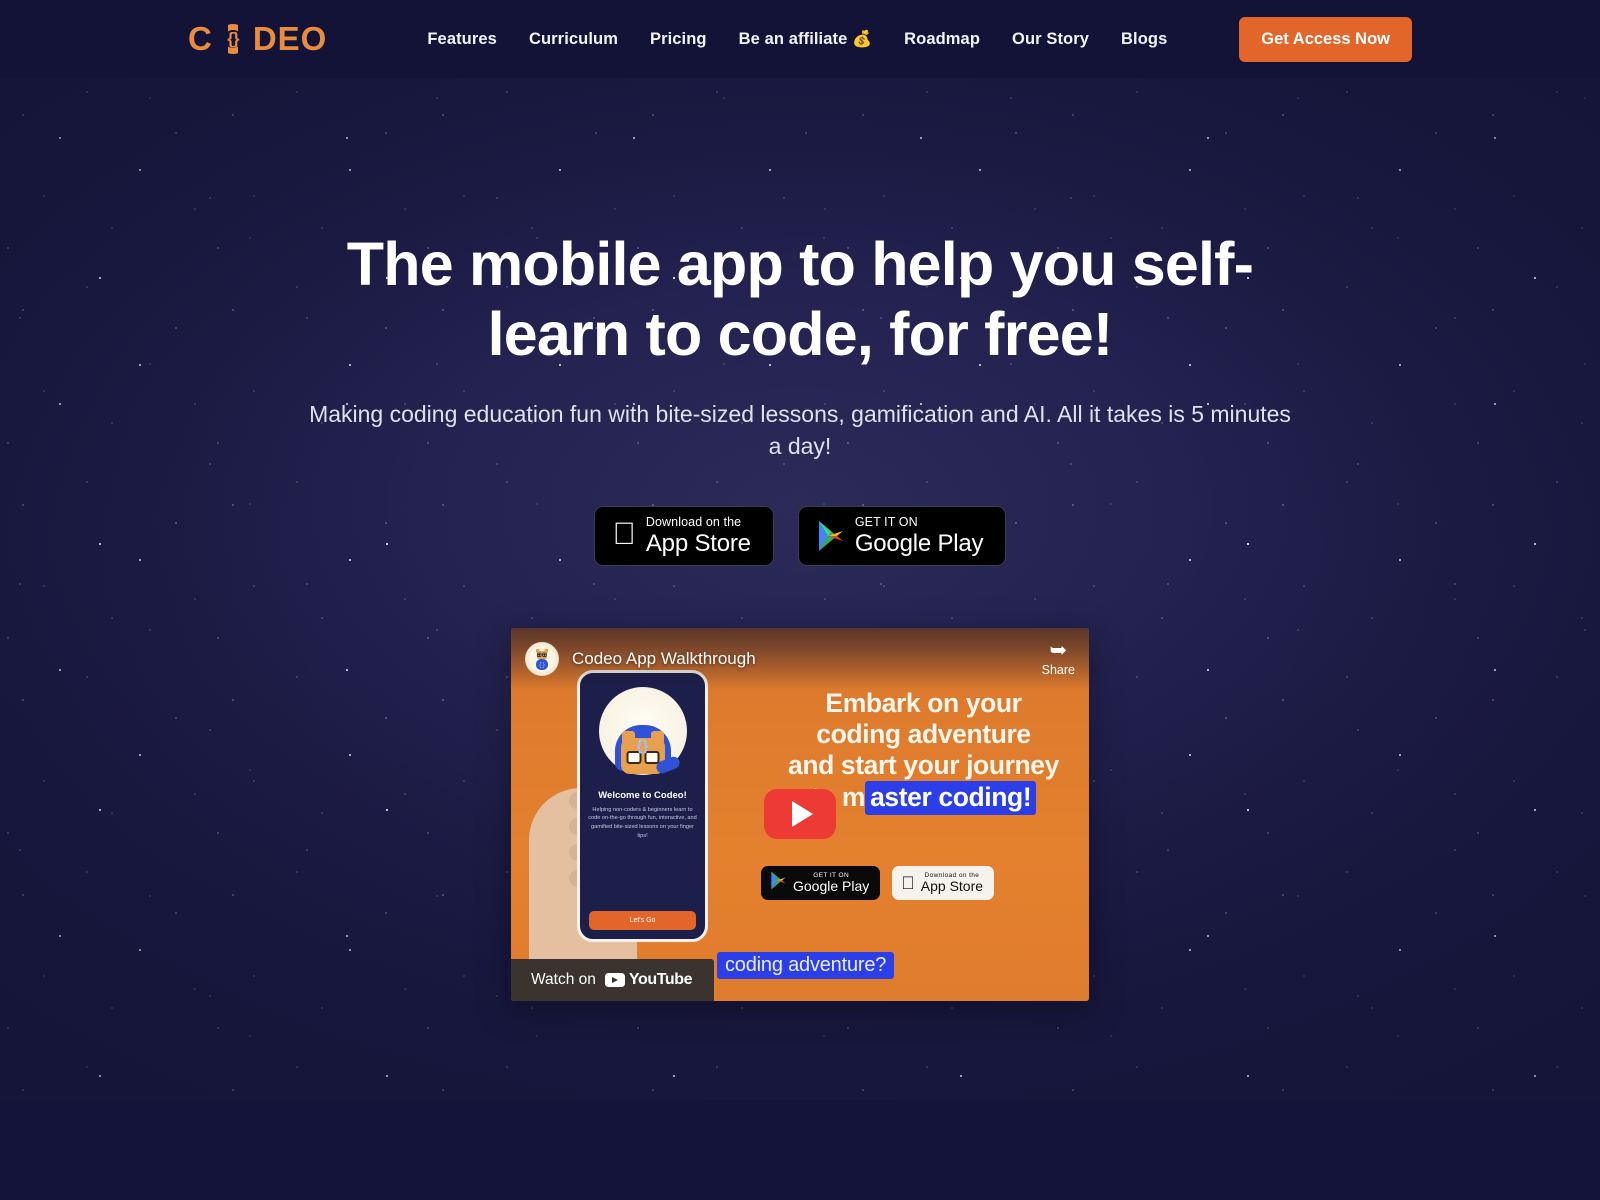 The height and width of the screenshot is (1200, 1600). I want to click on video-headline-line-2: coding adventure, so click(923, 733).